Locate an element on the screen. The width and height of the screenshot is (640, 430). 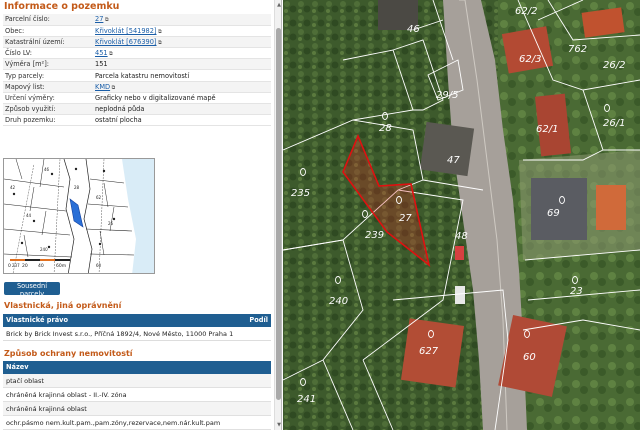
info-row: Druh pozemku: ostatní plocha is located at coordinates (137, 120).